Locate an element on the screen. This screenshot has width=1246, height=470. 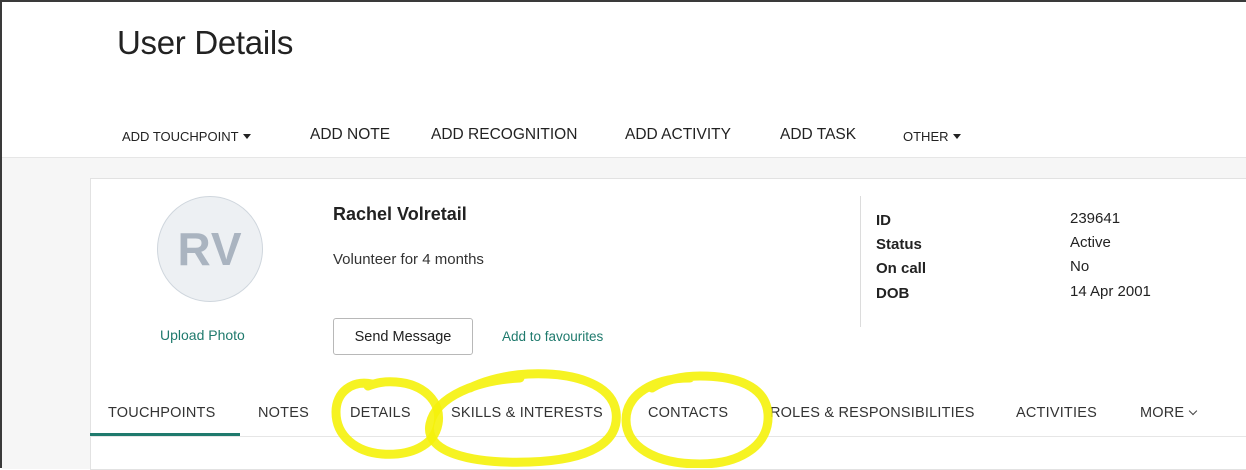
add-task-button: ADD TASK is located at coordinates (818, 135).